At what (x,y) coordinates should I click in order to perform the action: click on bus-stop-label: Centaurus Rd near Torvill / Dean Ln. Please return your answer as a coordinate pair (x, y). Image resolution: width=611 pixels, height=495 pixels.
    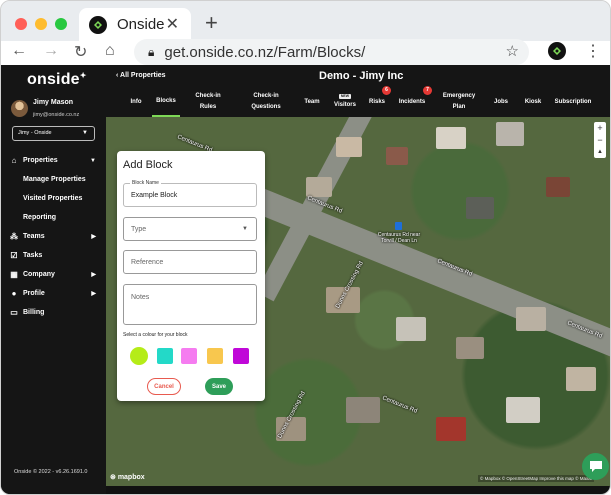
    Looking at the image, I should click on (399, 238).